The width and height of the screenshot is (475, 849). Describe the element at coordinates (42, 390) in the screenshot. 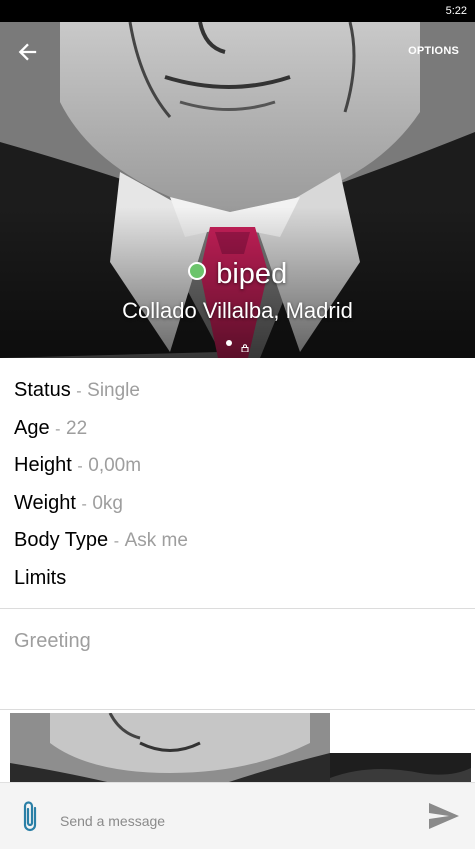

I see `detail-label: Status` at that location.